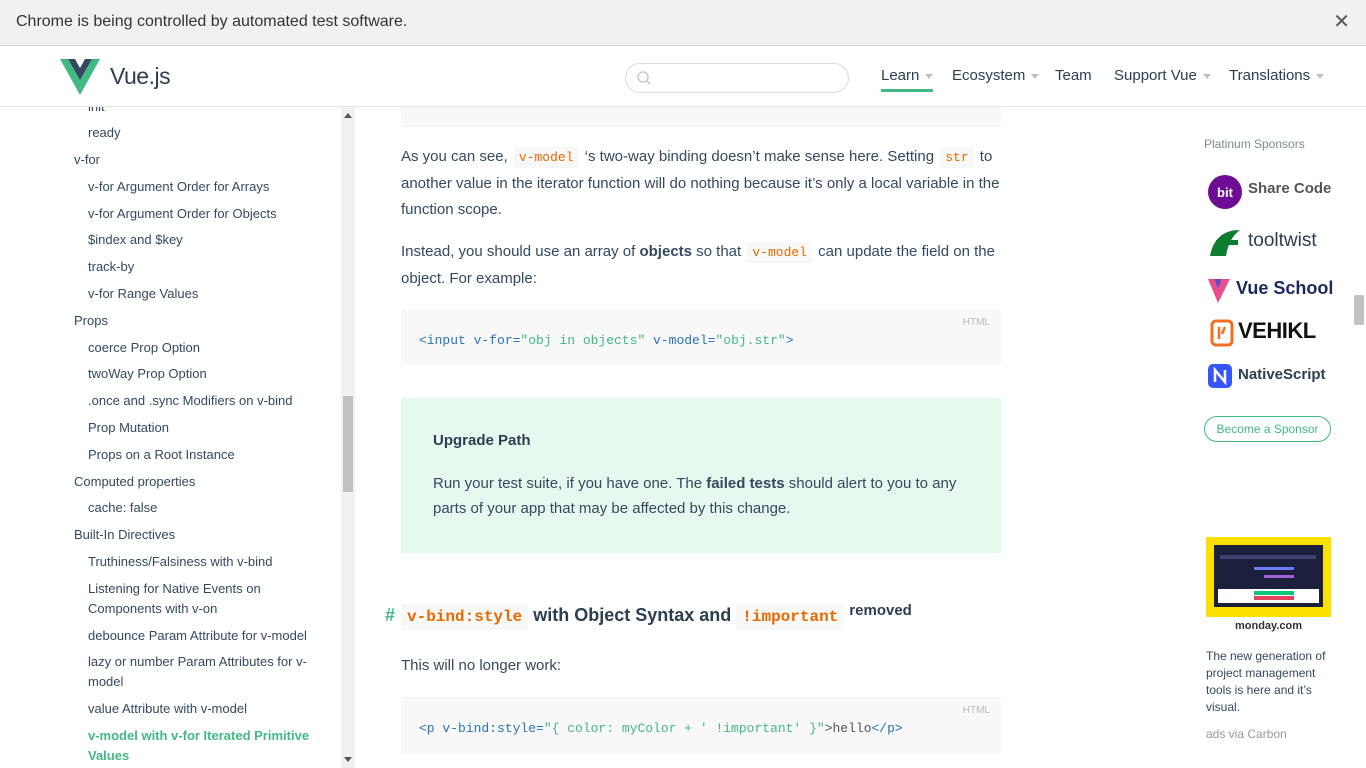 This screenshot has height=768, width=1366. Describe the element at coordinates (348, 444) in the screenshot. I see `sidebar-scrollbar-thumb` at that location.